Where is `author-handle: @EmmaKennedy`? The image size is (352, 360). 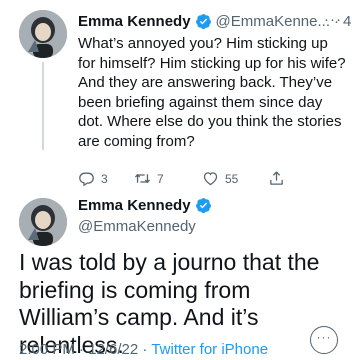
author-handle: @EmmaKennedy is located at coordinates (137, 226).